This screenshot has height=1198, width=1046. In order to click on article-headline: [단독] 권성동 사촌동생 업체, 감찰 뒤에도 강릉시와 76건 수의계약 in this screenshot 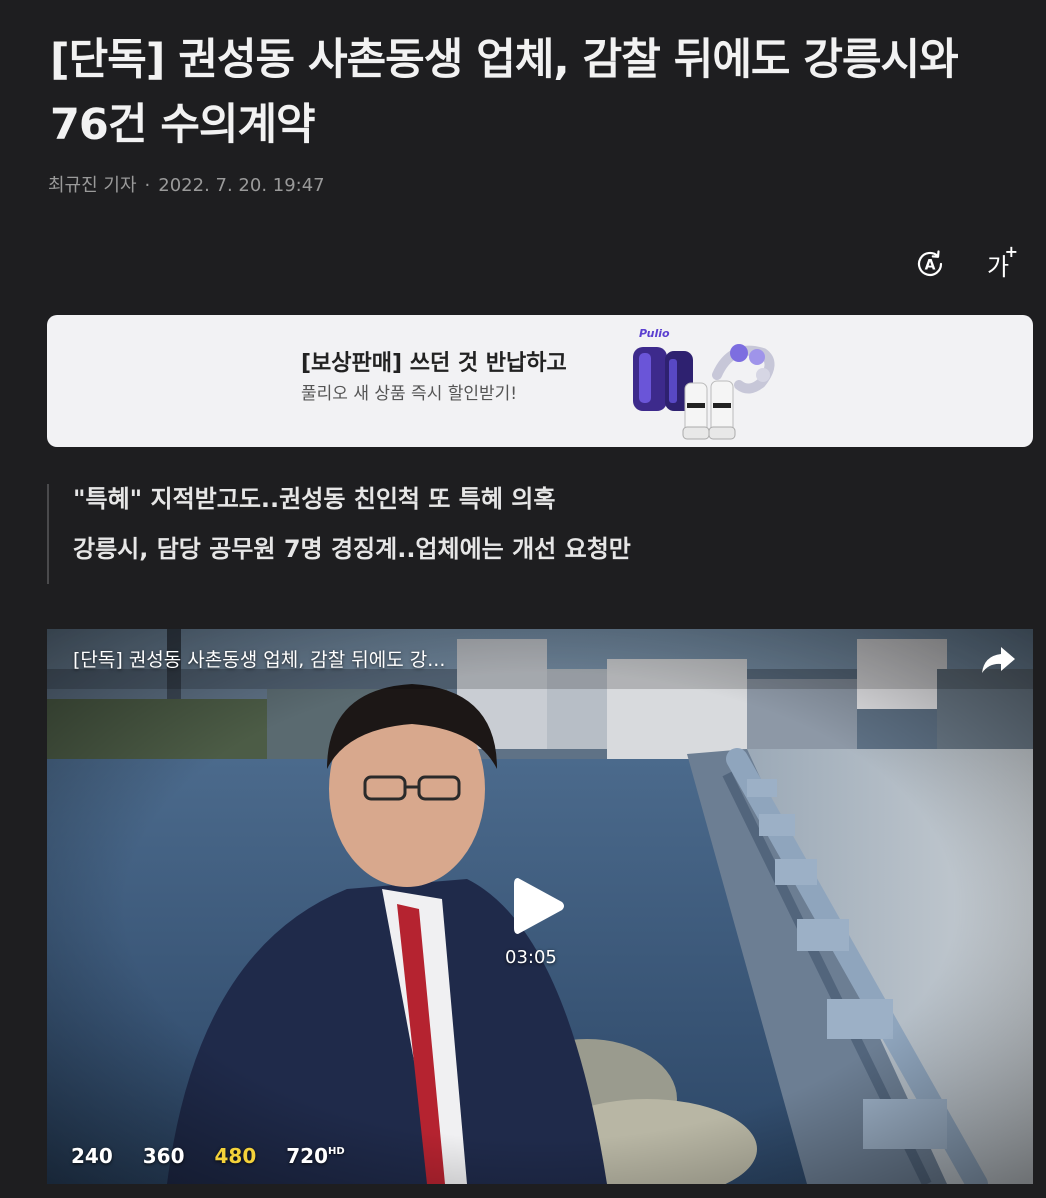, I will do `click(504, 92)`.